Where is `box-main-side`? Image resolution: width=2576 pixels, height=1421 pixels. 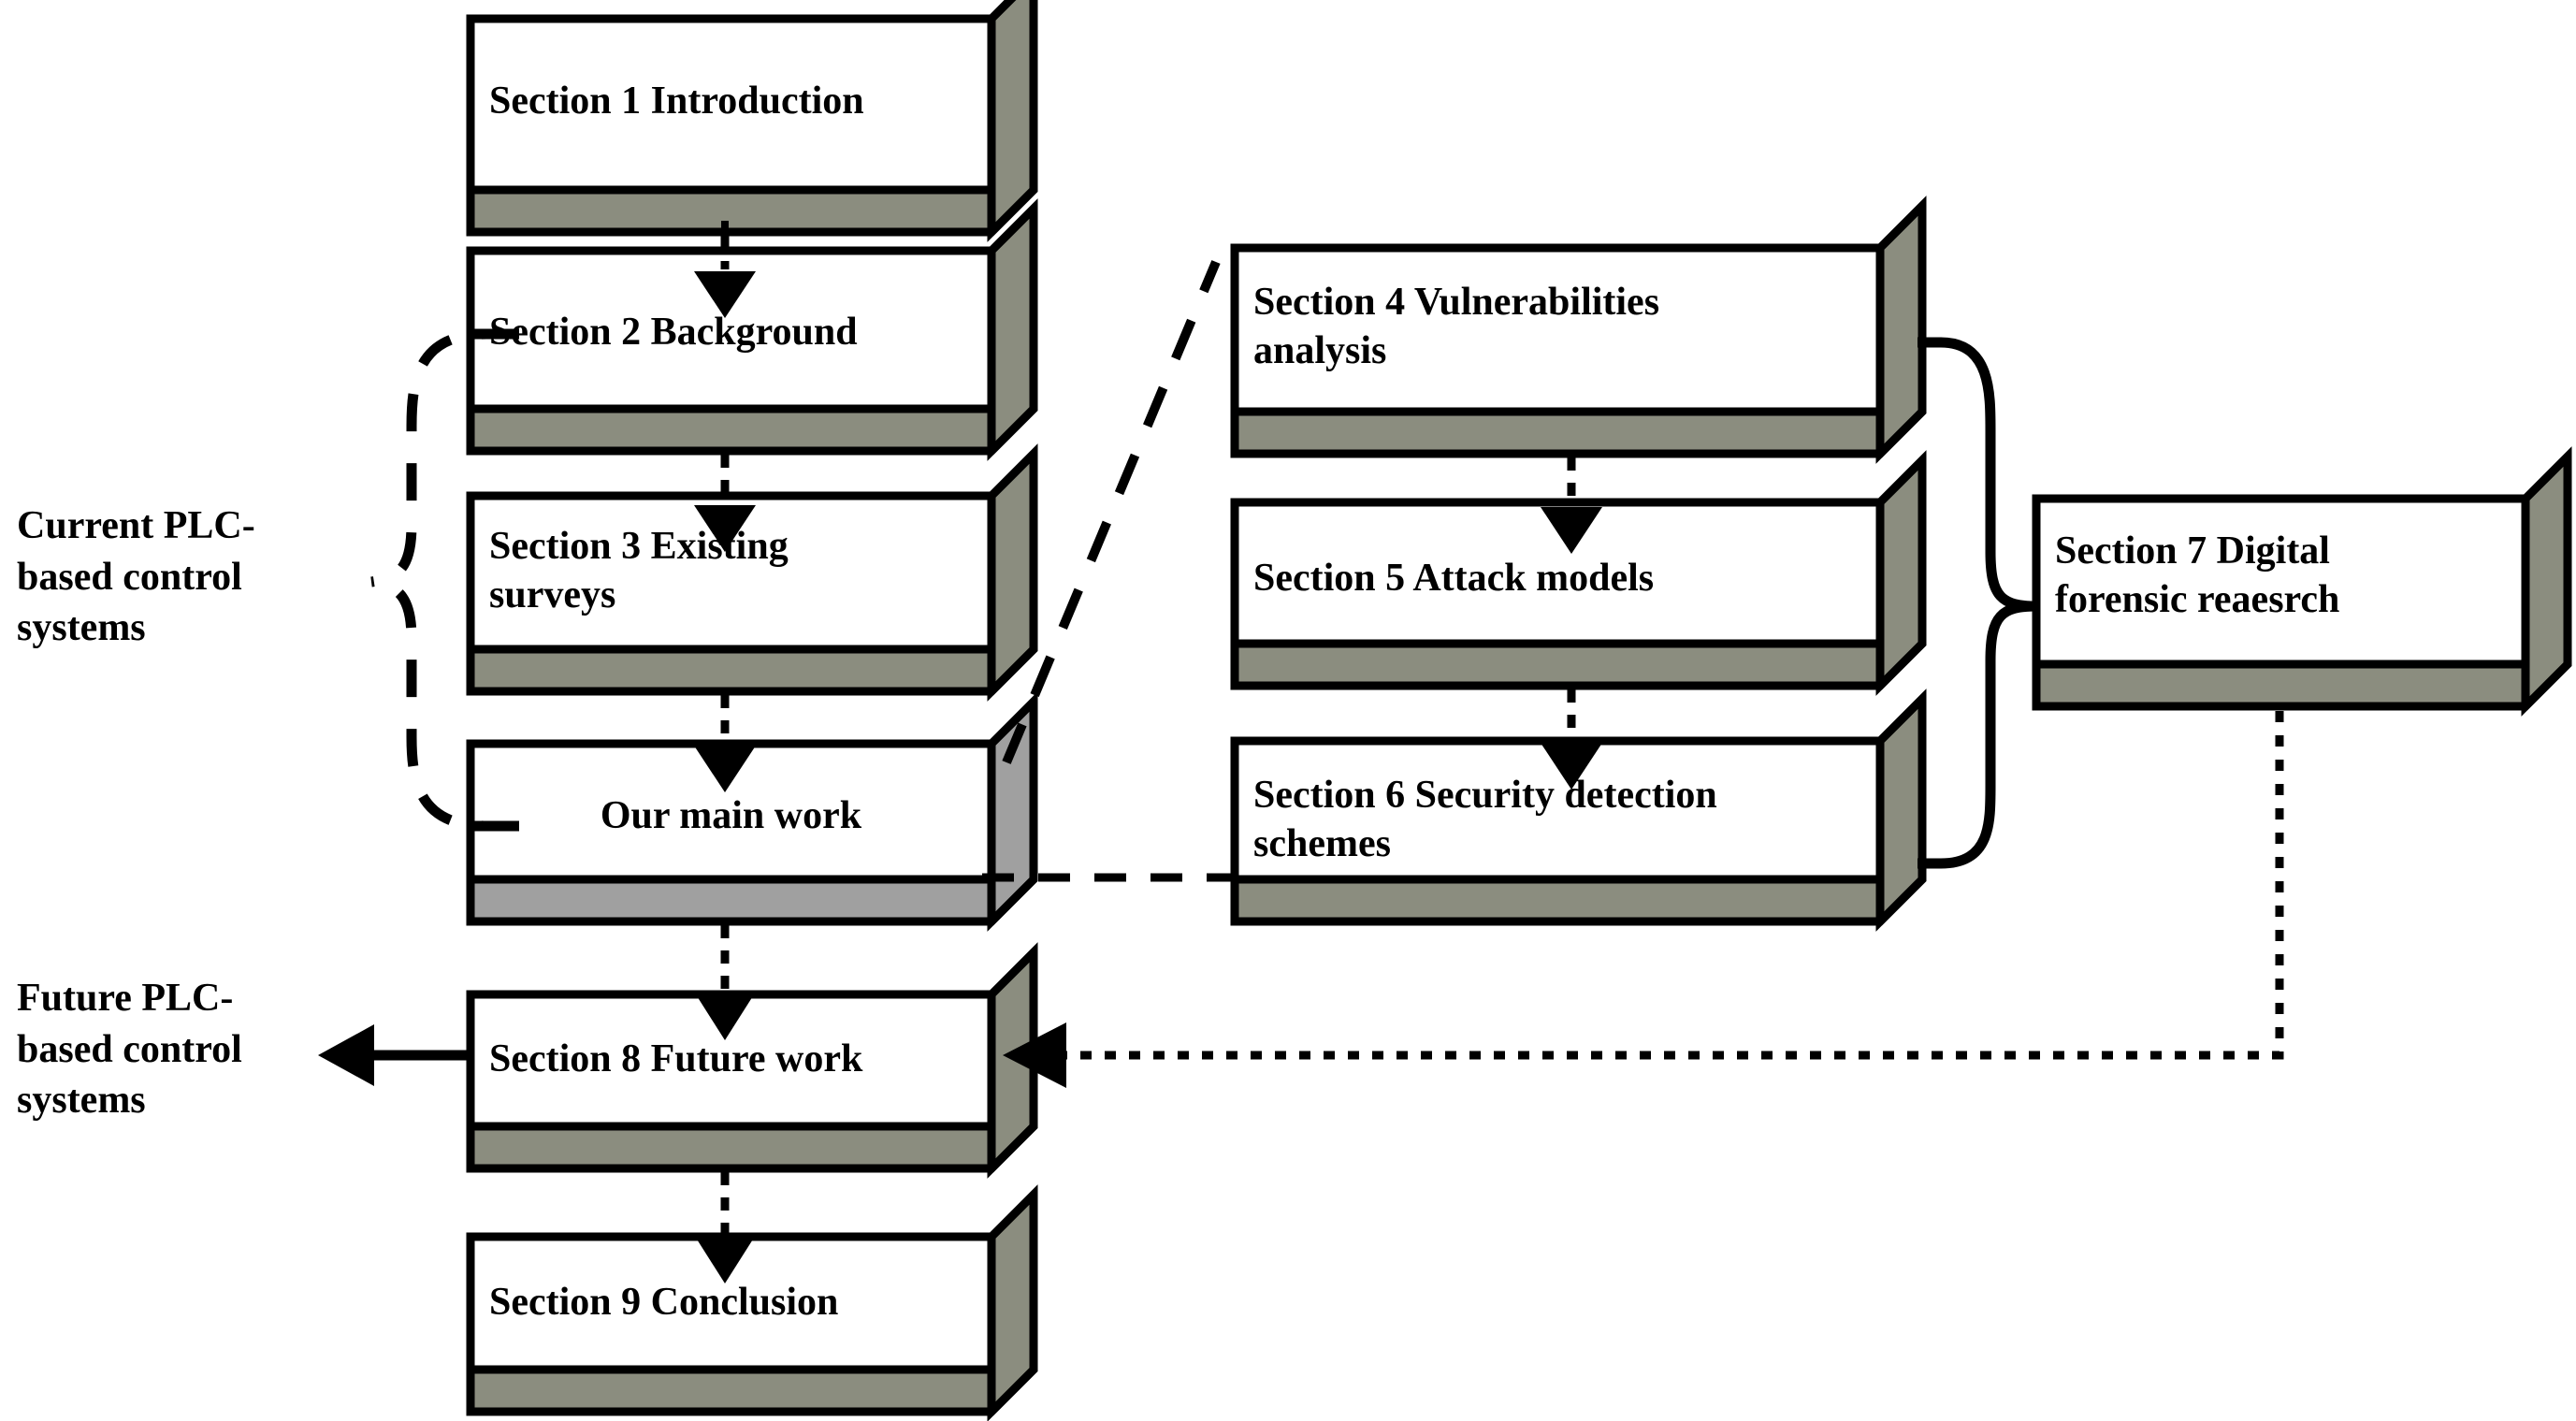
box-main-side is located at coordinates (1012, 811).